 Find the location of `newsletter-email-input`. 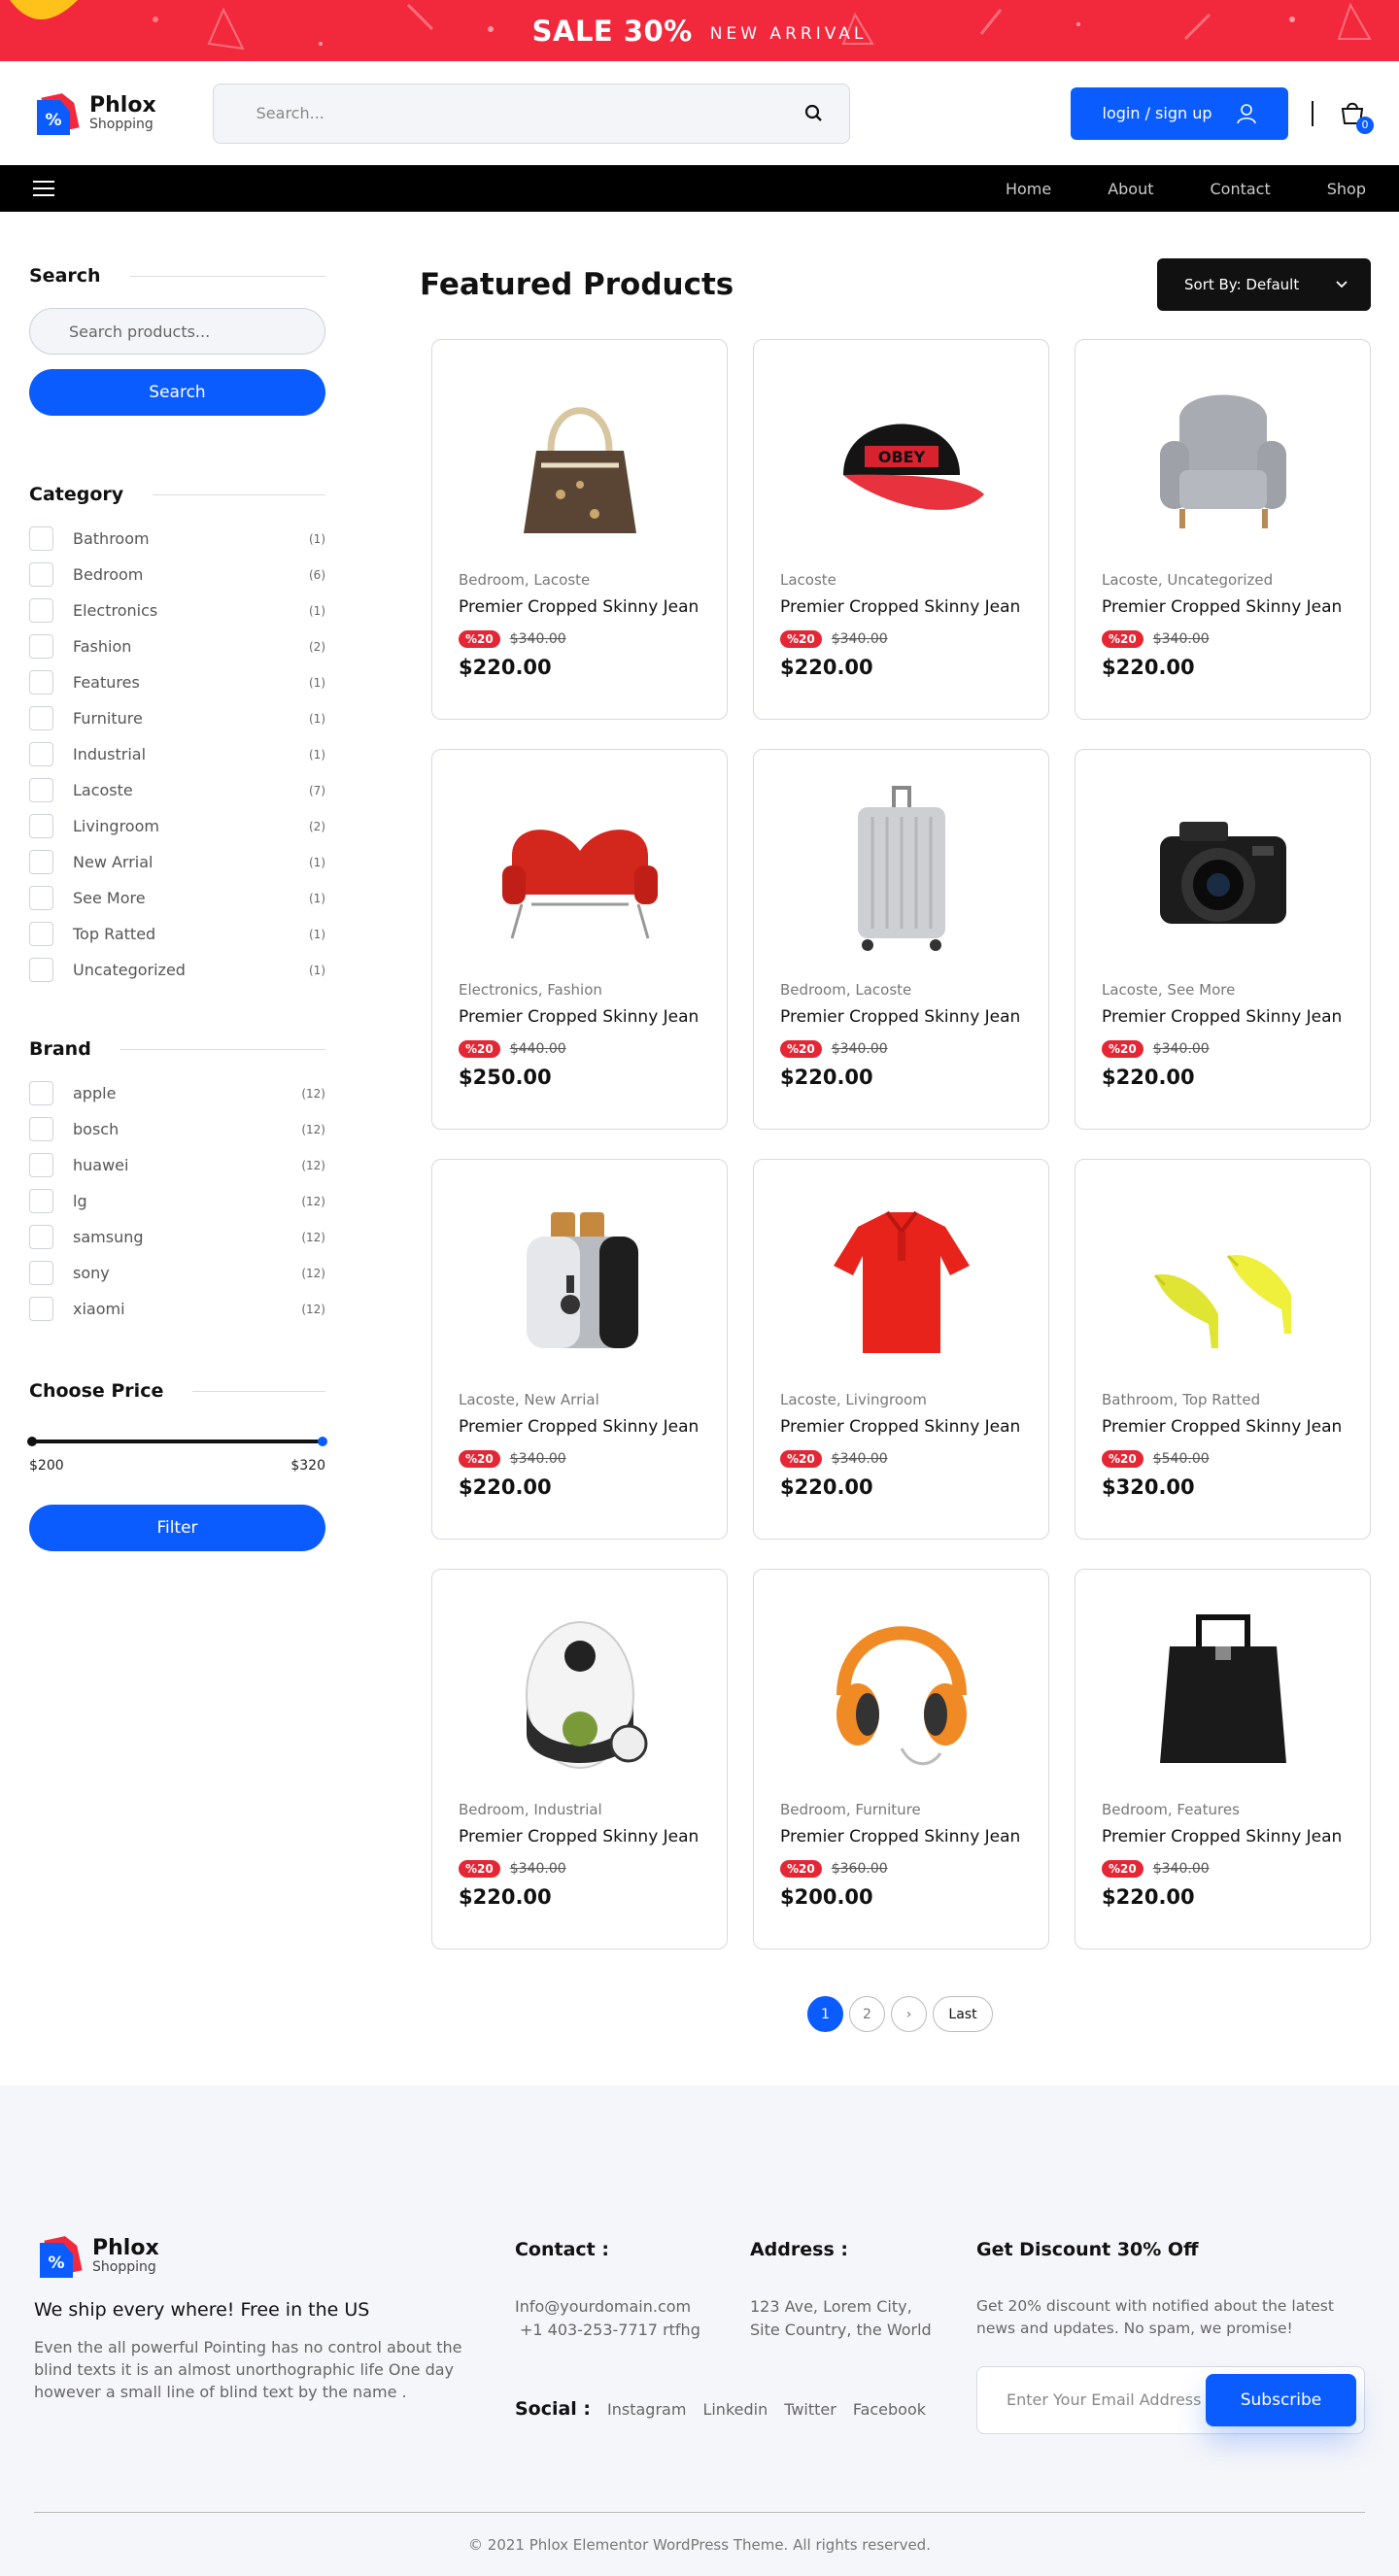

newsletter-email-input is located at coordinates (1106, 2399).